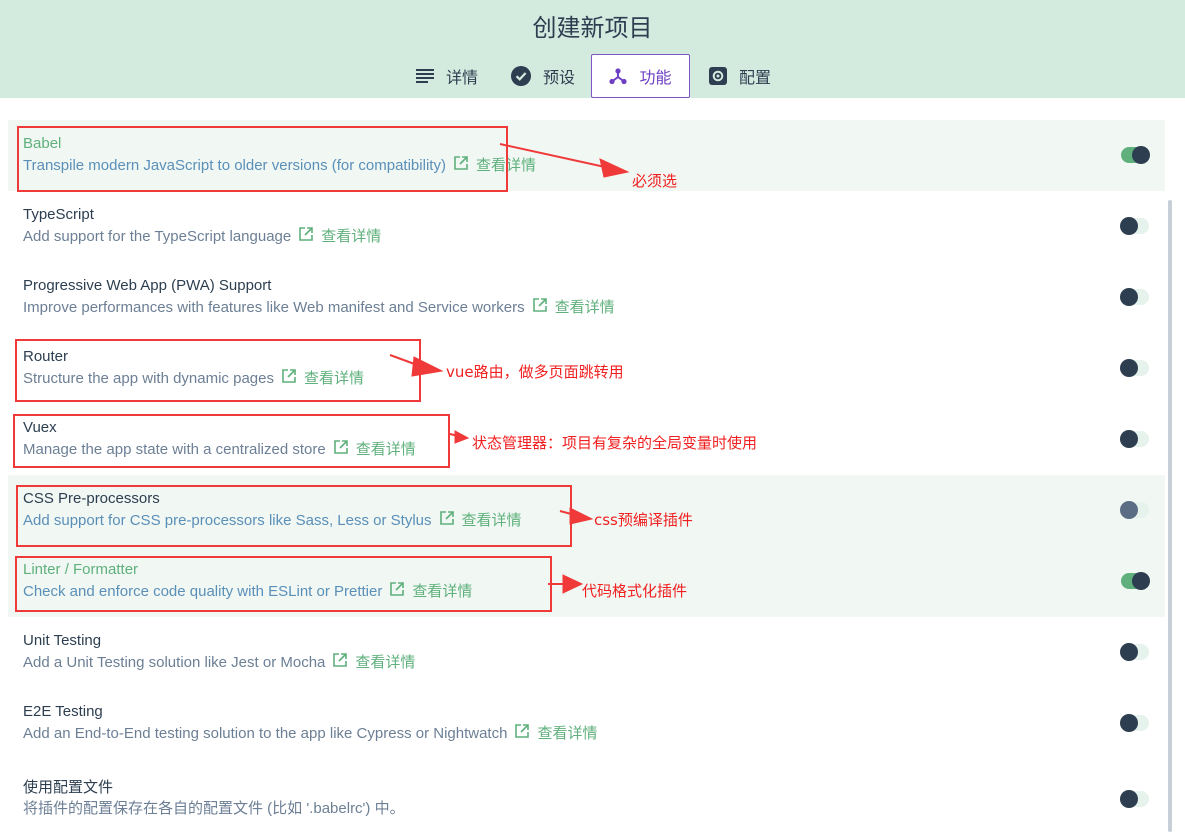 Image resolution: width=1185 pixels, height=839 pixels. I want to click on annotation-box-babel, so click(262, 159).